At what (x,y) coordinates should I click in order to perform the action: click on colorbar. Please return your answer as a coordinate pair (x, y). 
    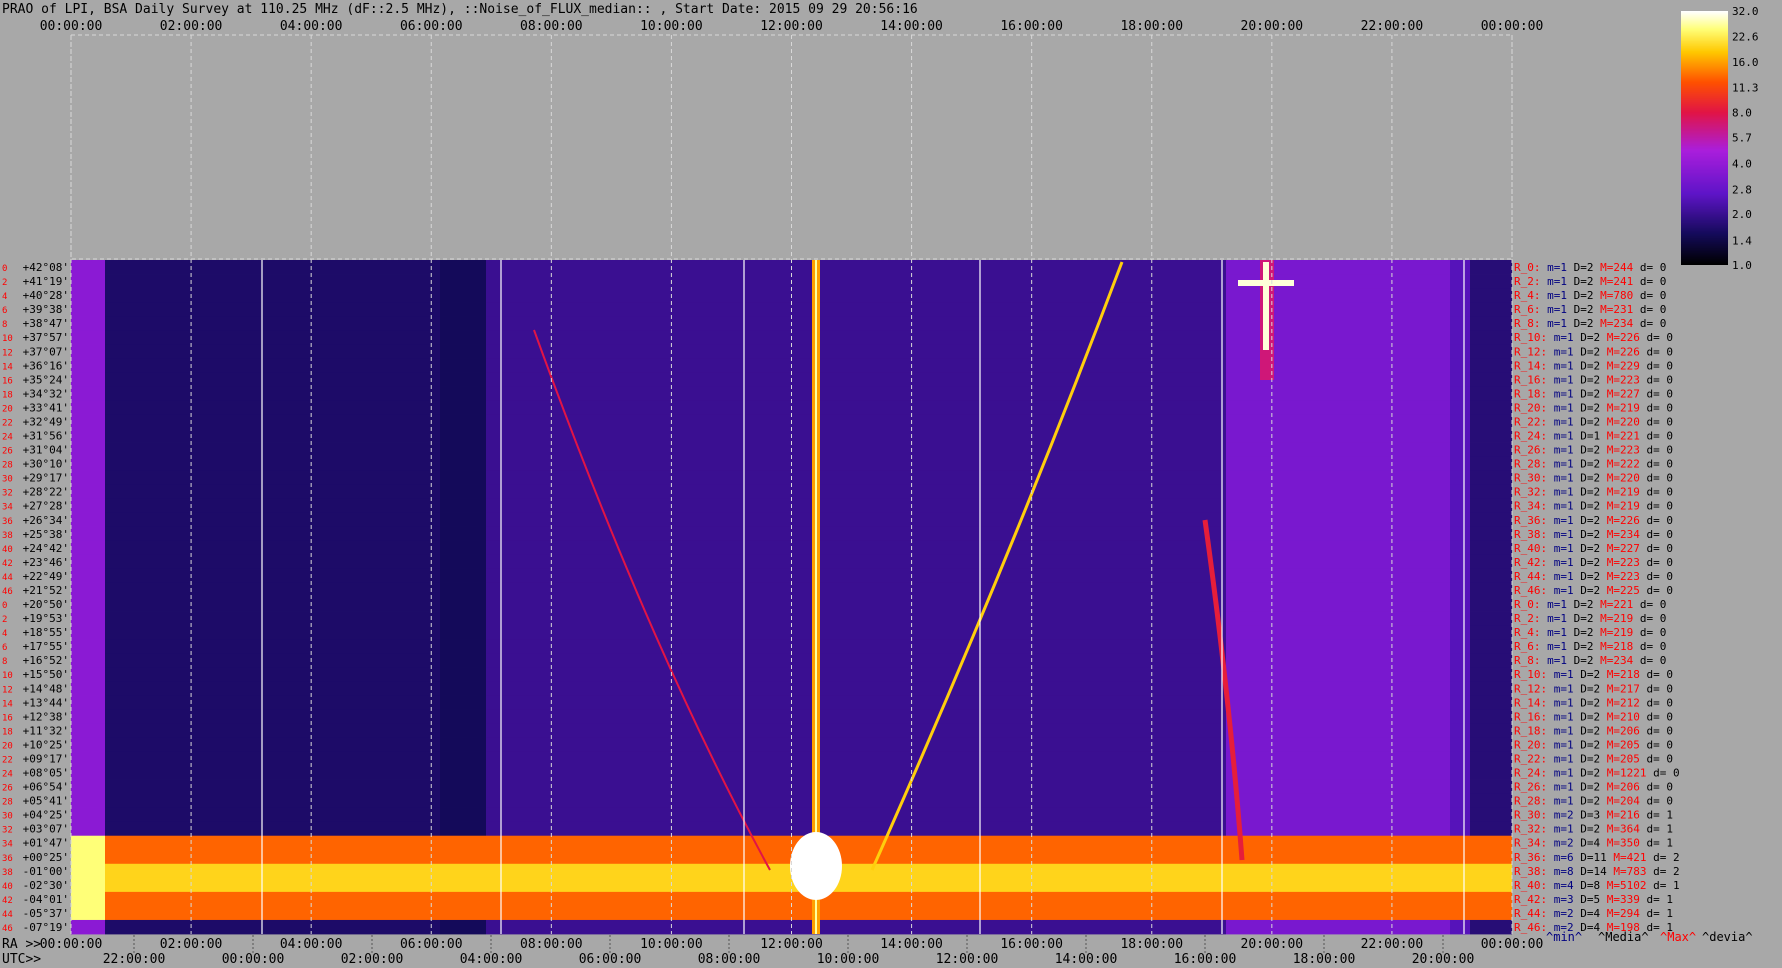
    Looking at the image, I should click on (1704, 138).